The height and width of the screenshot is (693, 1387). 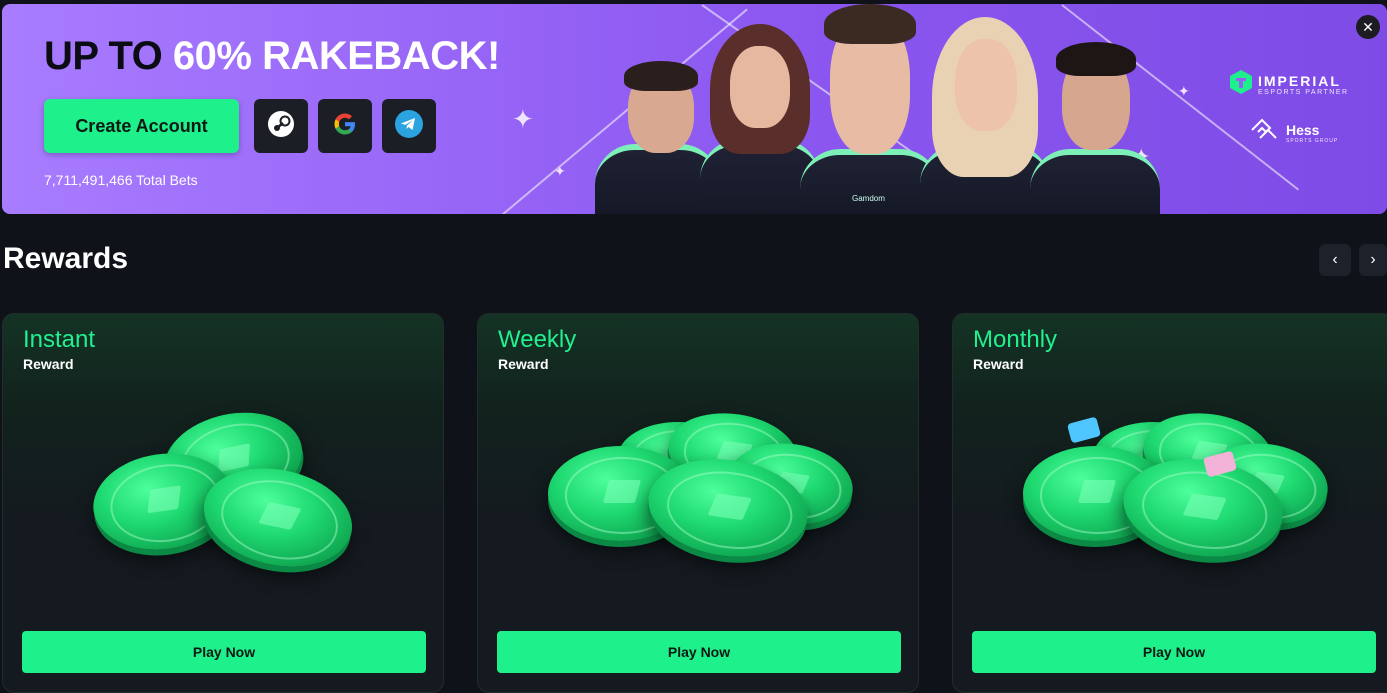 I want to click on close-banner-button: ✕, so click(x=1368, y=27).